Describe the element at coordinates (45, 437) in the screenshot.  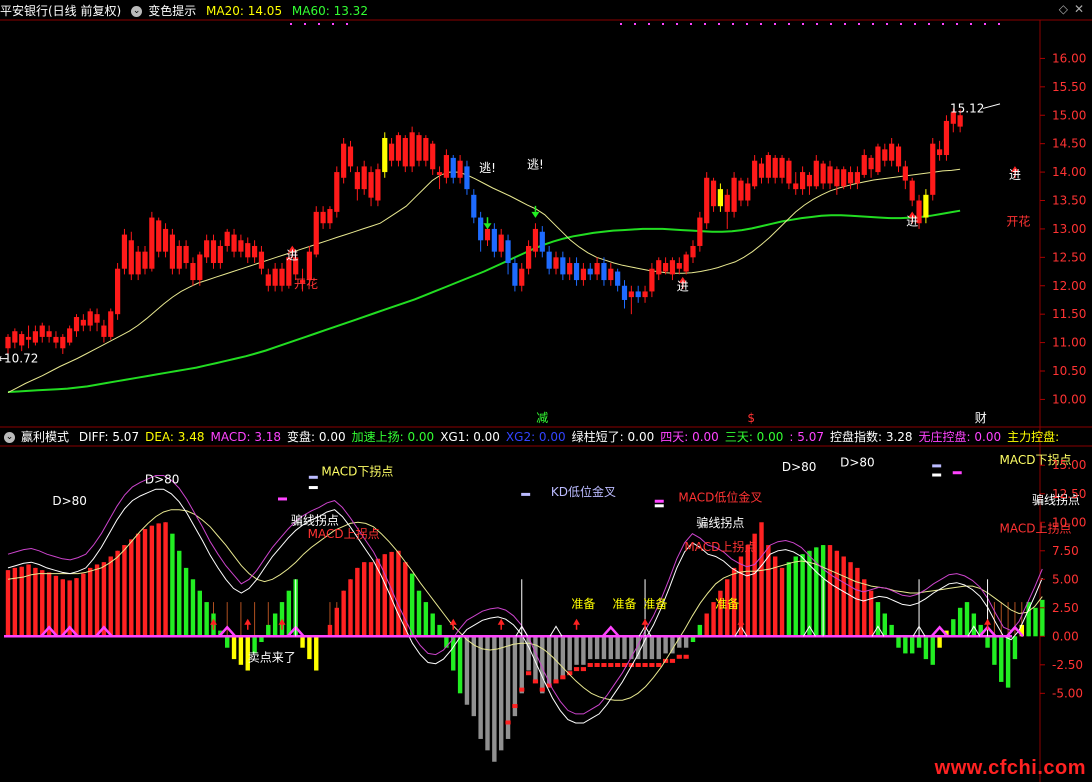
I see `macd-indicator-name: 赢利模式` at that location.